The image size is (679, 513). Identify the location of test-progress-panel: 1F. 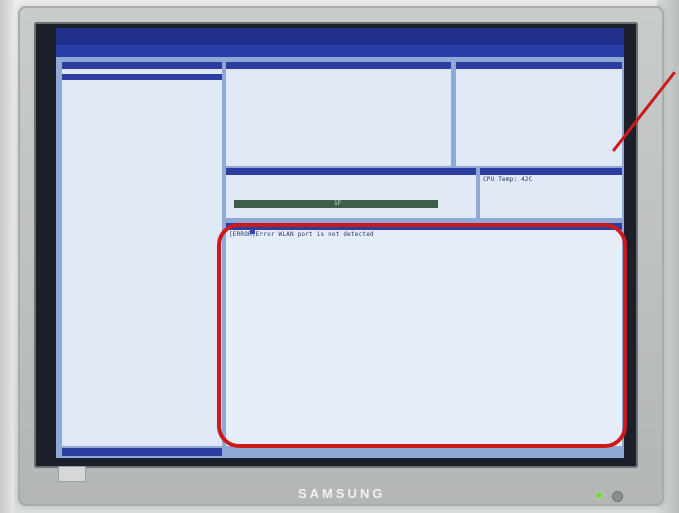
(351, 193).